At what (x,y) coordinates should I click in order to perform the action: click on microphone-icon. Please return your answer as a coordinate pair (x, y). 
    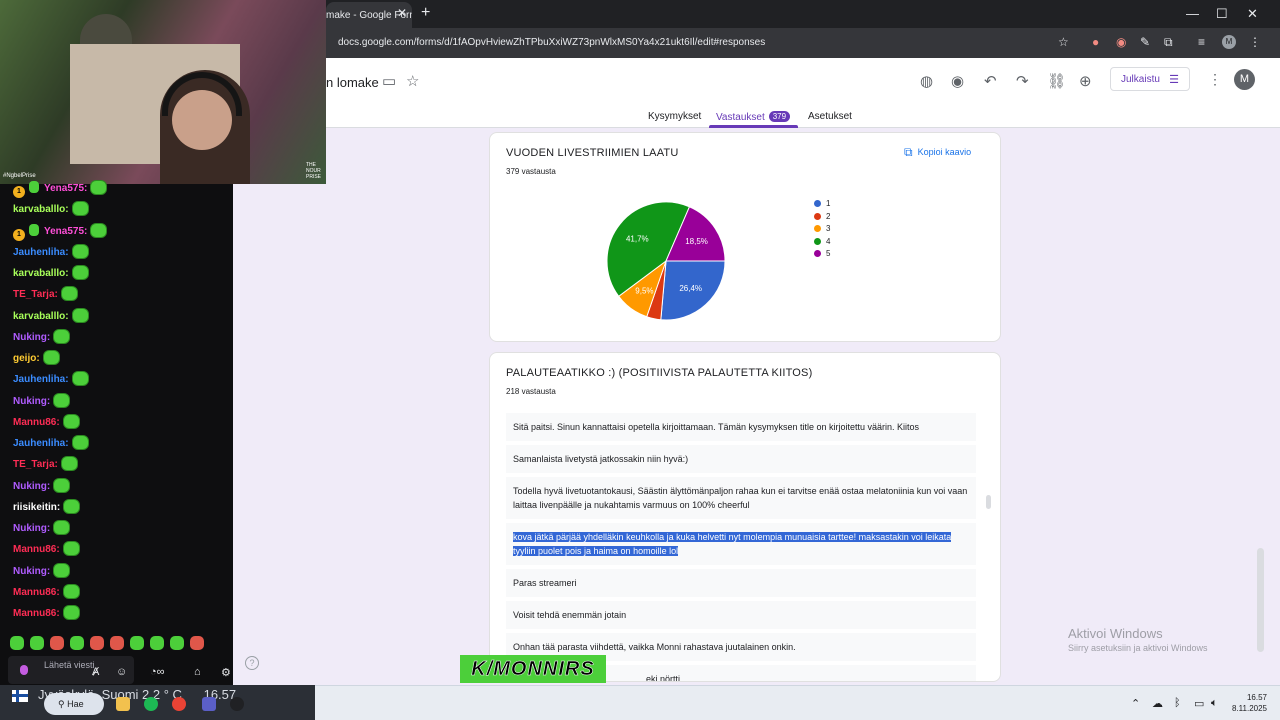
    Looking at the image, I should click on (24, 670).